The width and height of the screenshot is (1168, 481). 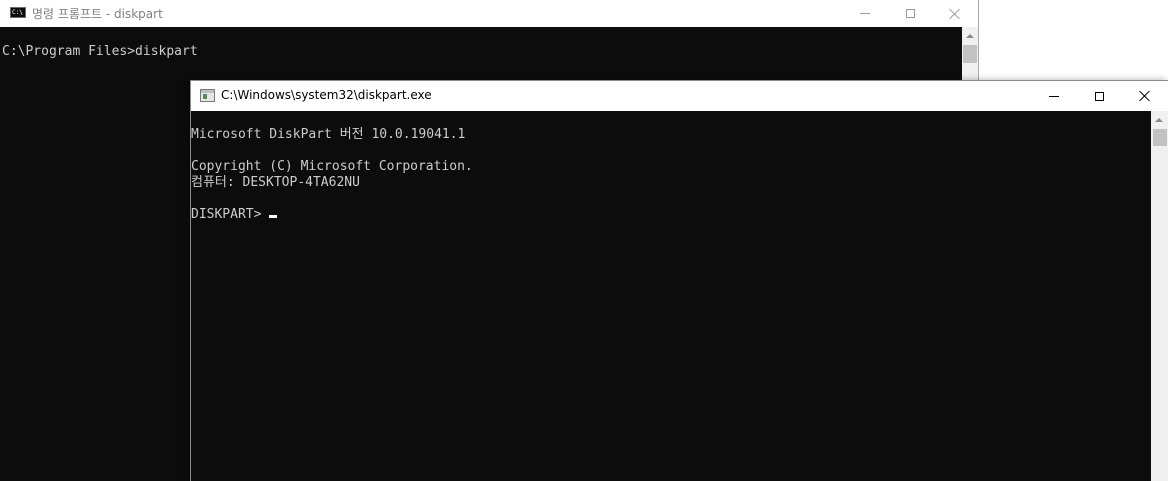 I want to click on console-line: C:\Program Files>diskpart, so click(x=100, y=51).